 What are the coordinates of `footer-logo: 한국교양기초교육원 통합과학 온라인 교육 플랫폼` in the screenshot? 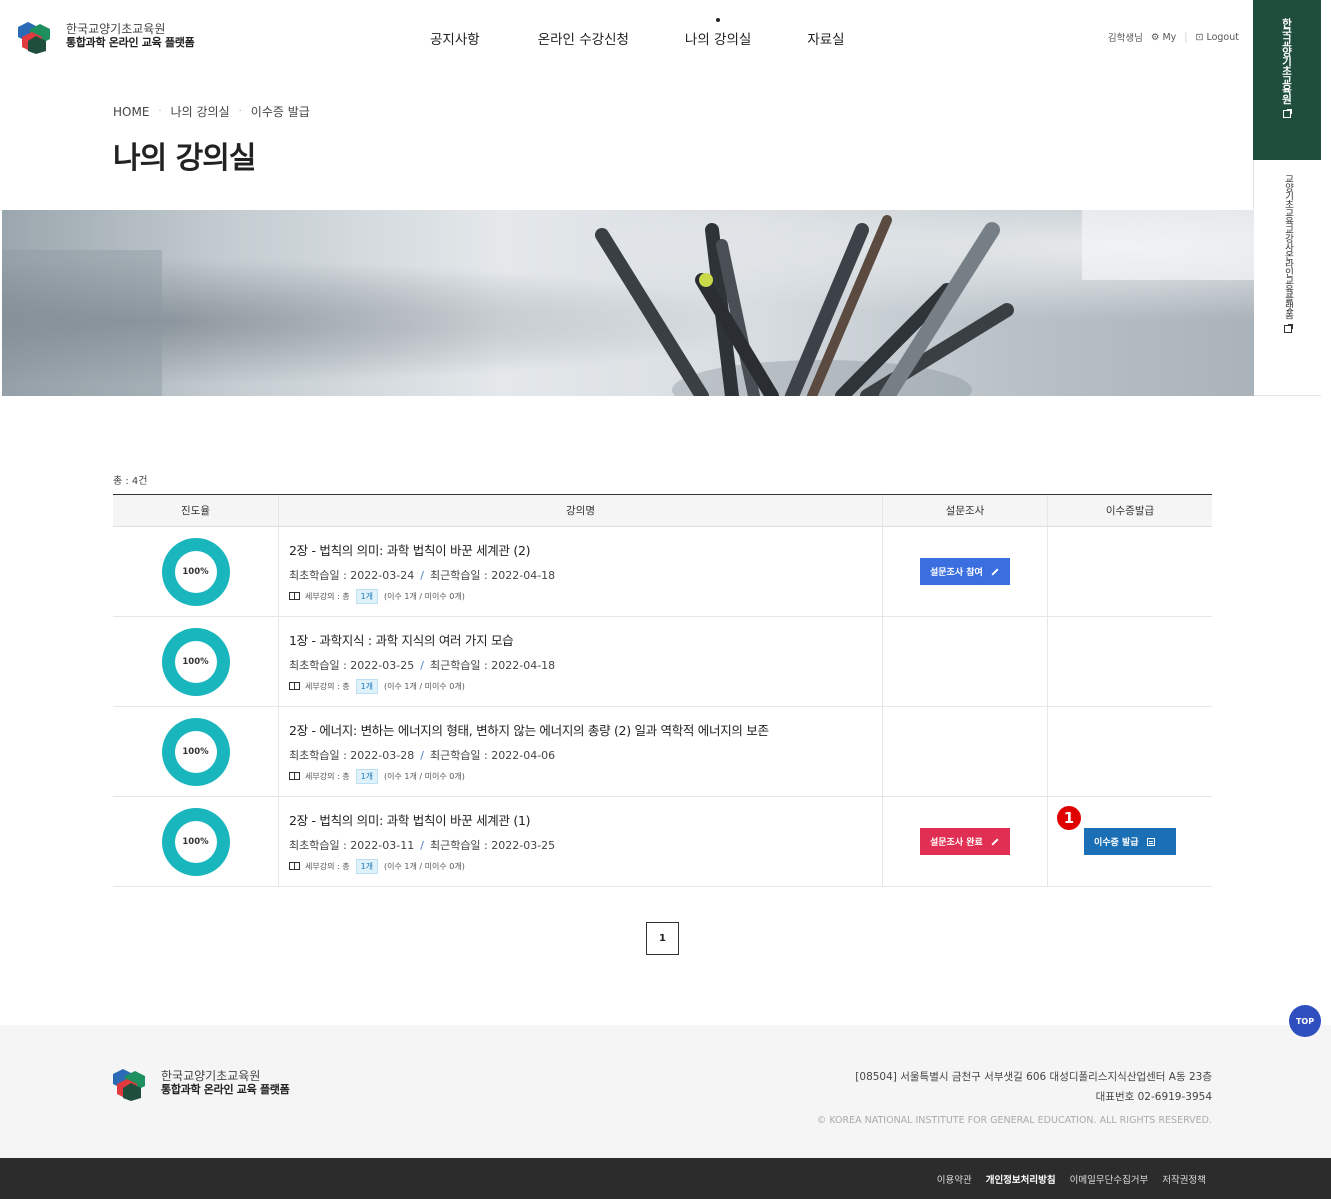 It's located at (201, 1083).